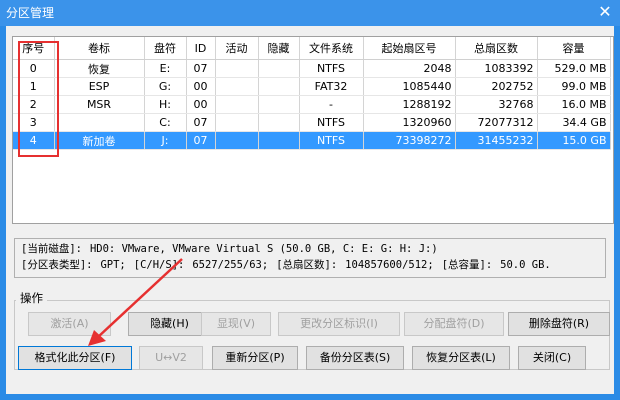  What do you see at coordinates (165, 68) in the screenshot?
I see `cell-letter: E:` at bounding box center [165, 68].